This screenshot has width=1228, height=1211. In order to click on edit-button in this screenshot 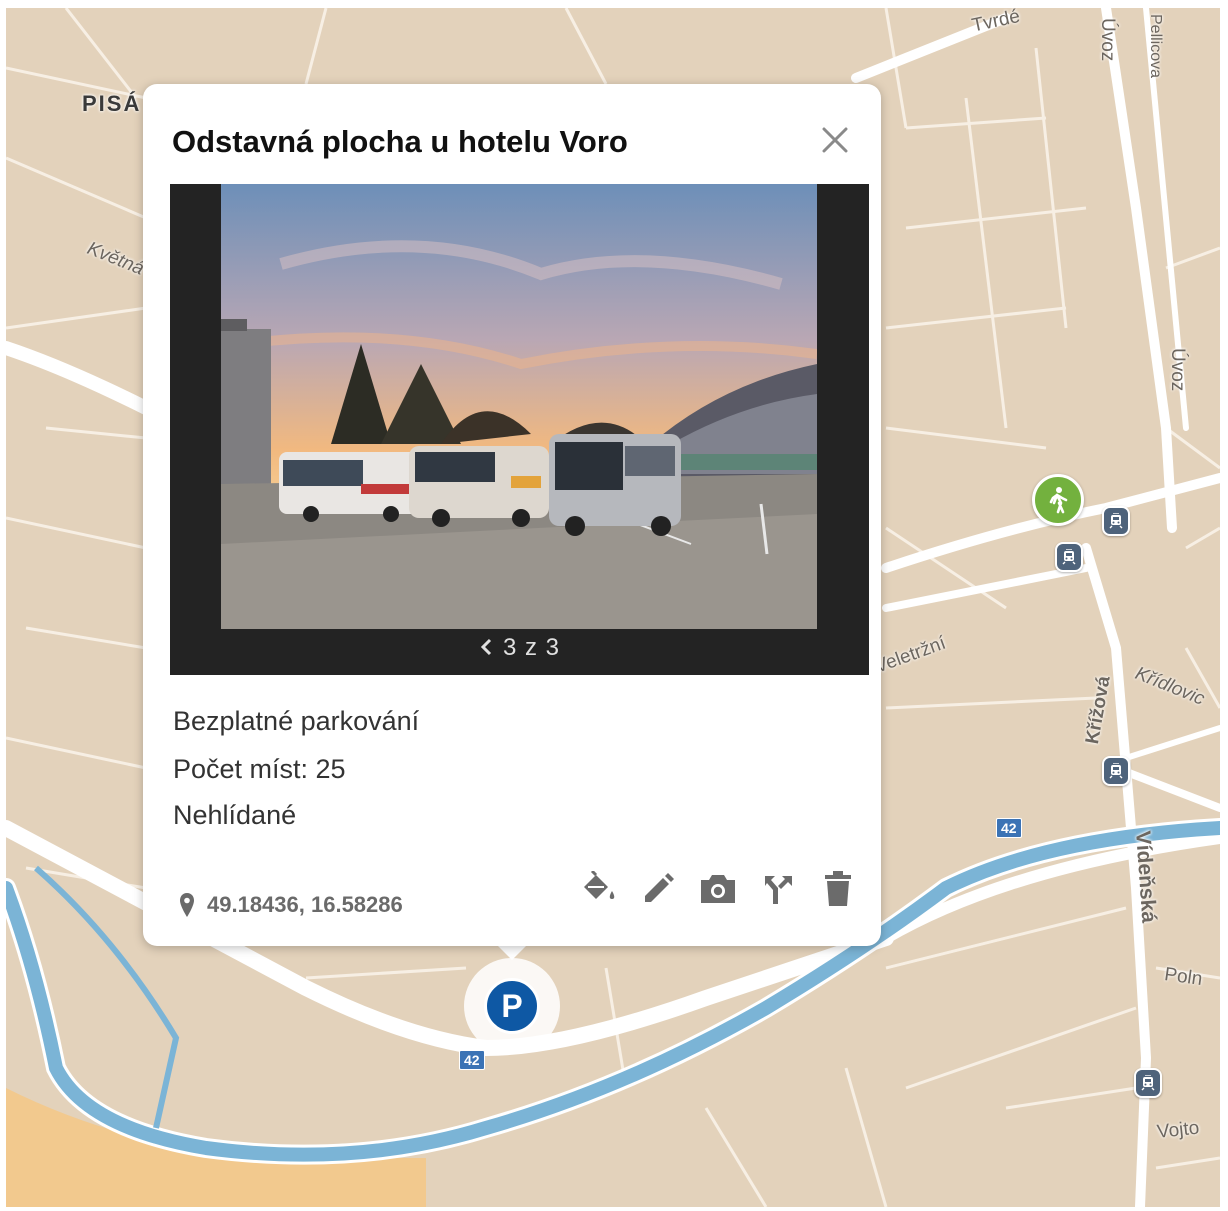, I will do `click(658, 889)`.